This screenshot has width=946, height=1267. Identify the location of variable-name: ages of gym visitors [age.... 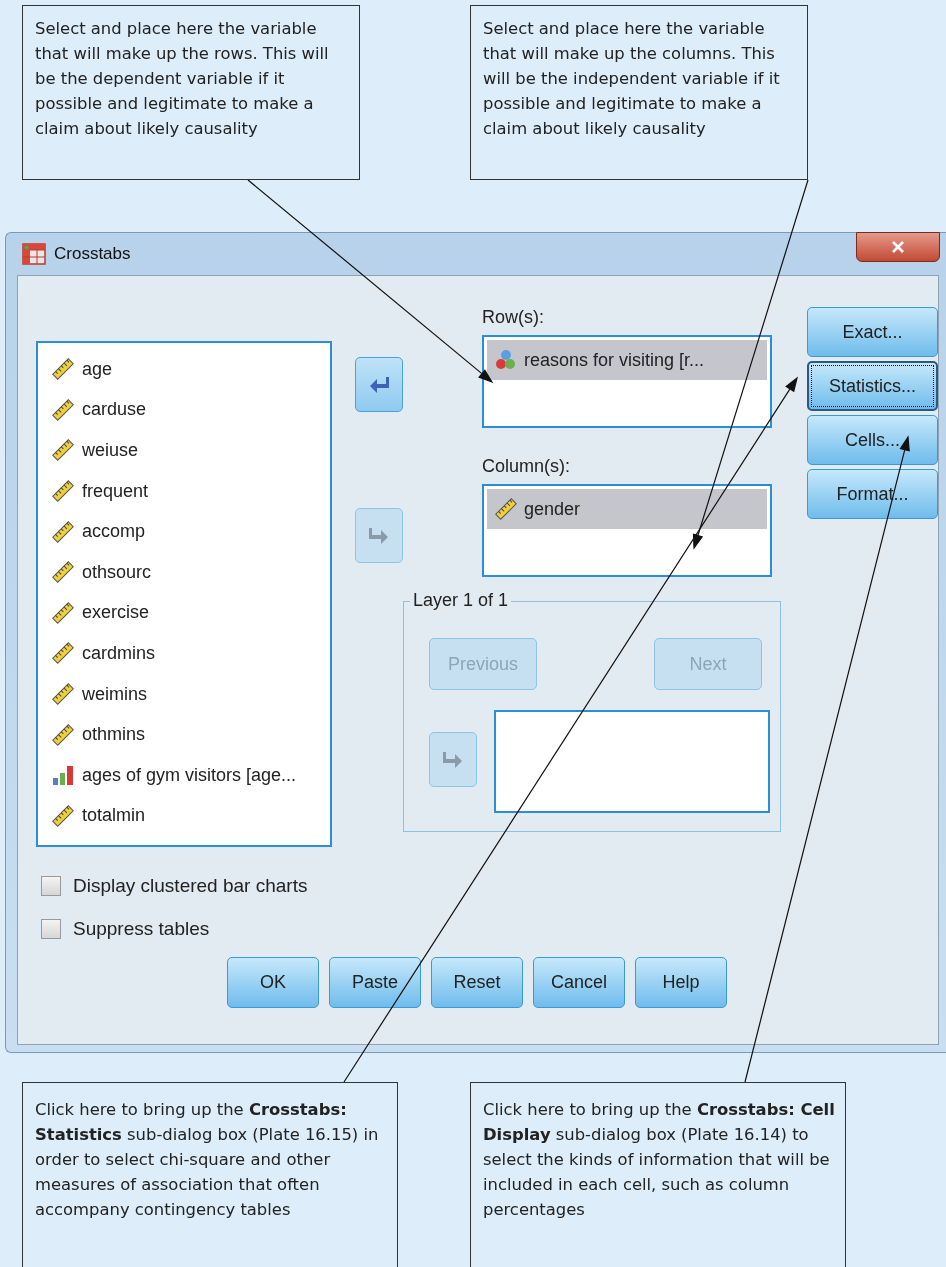
(189, 775).